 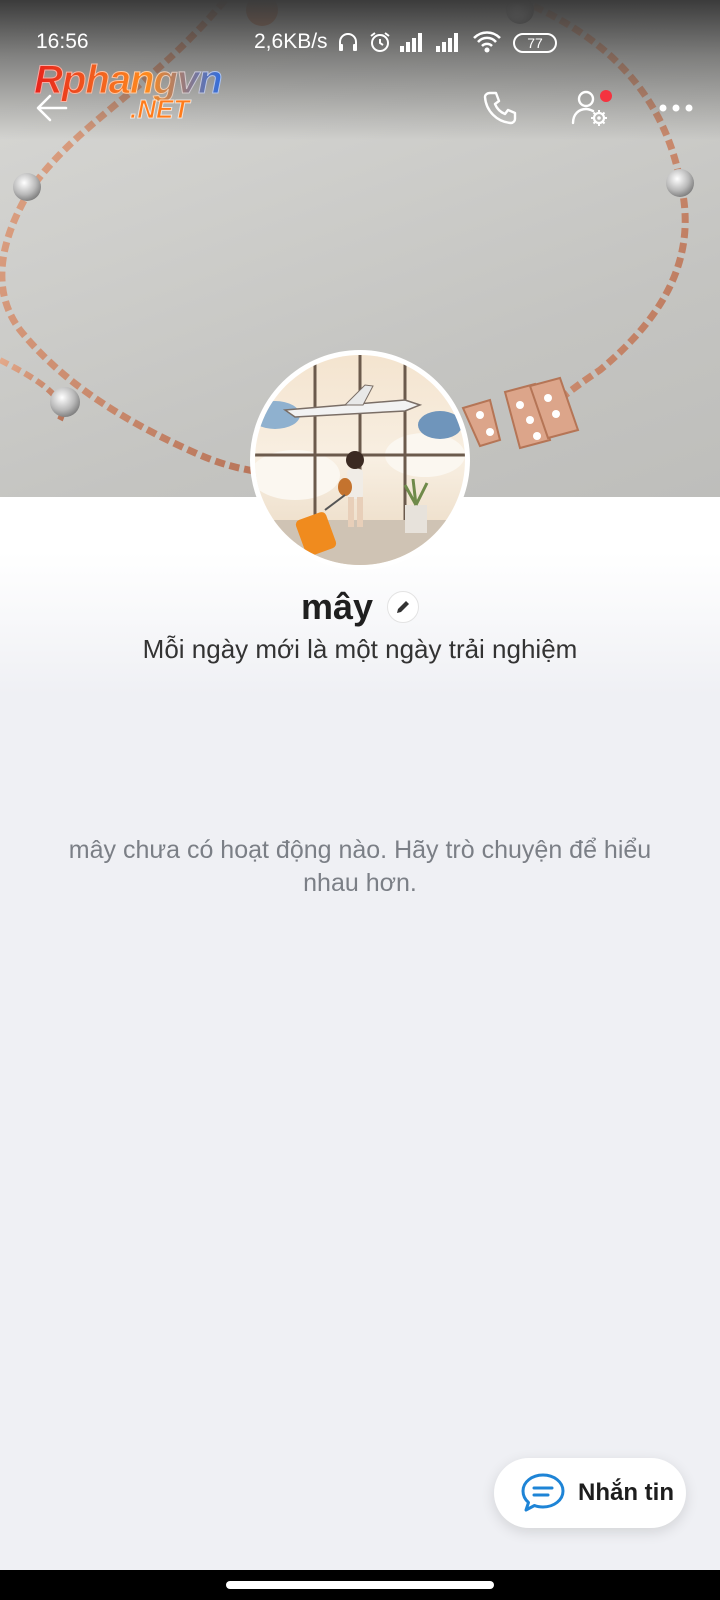 What do you see at coordinates (626, 1492) in the screenshot?
I see `message-button-label: Nhắn tin` at bounding box center [626, 1492].